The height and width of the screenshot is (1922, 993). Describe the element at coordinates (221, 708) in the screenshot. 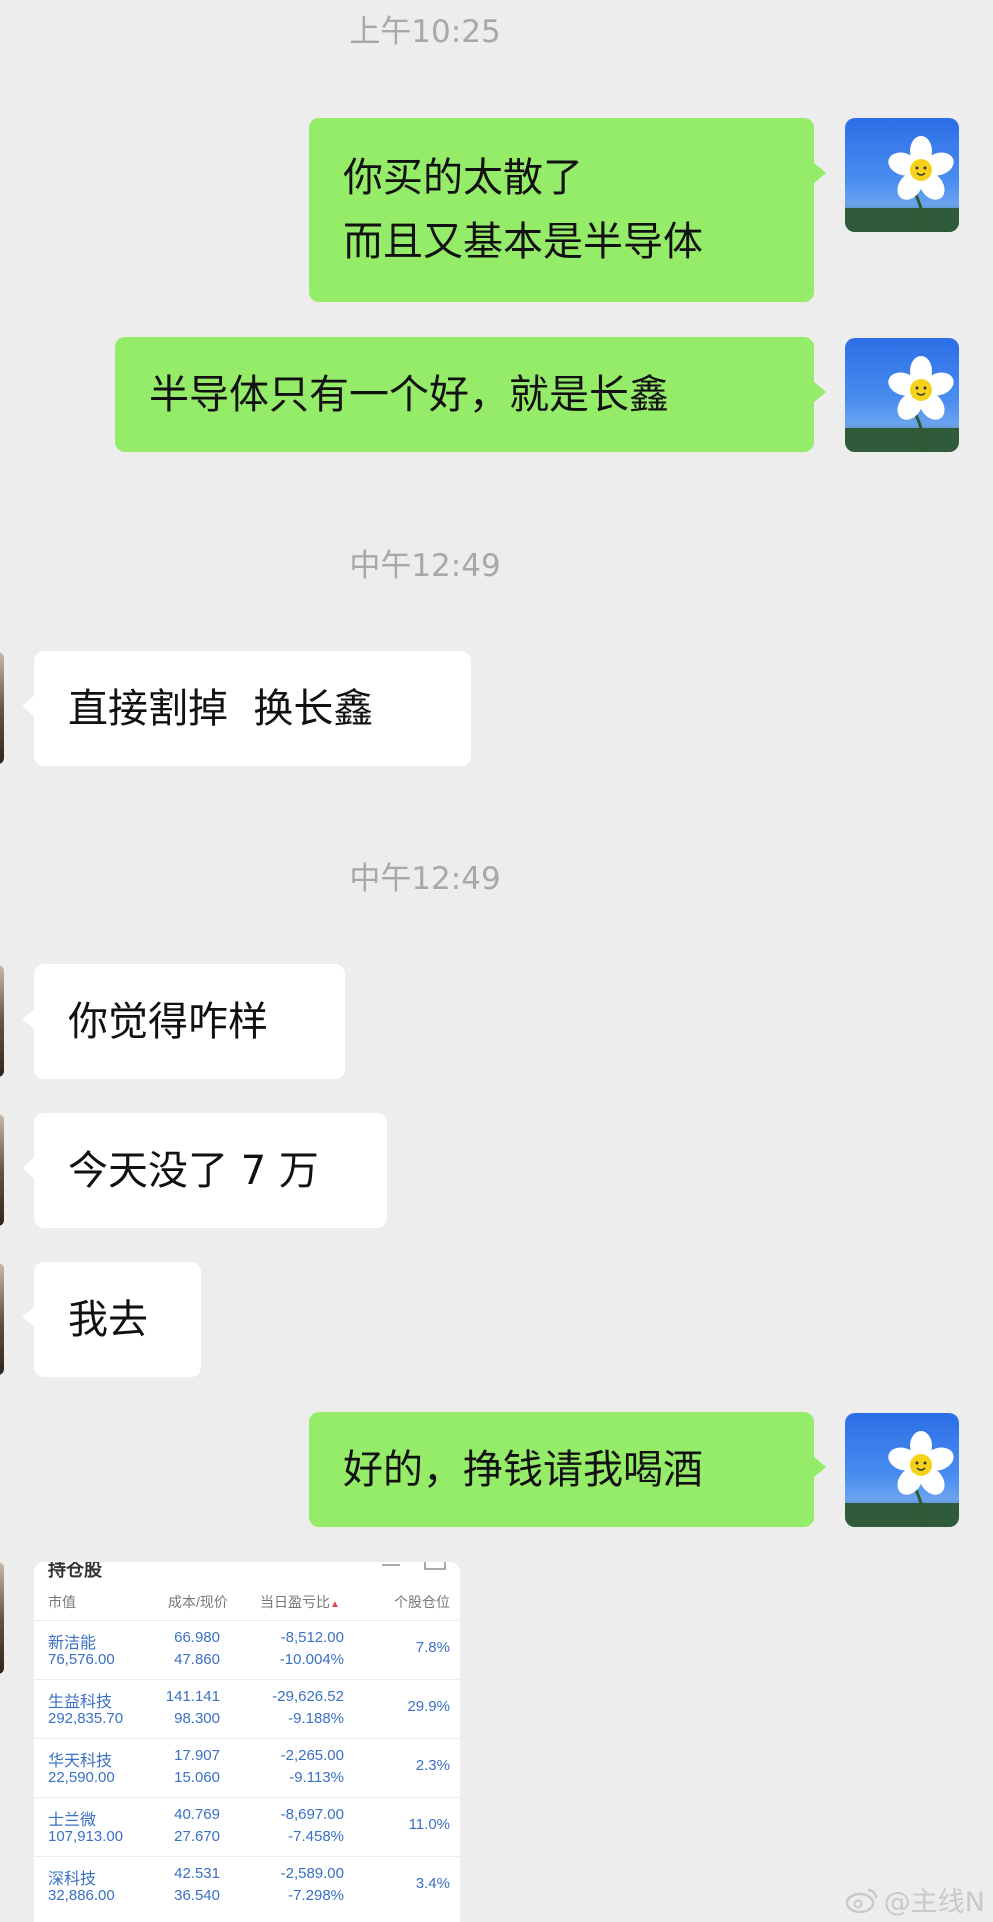

I see `message-text: 直接割掉 换长鑫` at that location.